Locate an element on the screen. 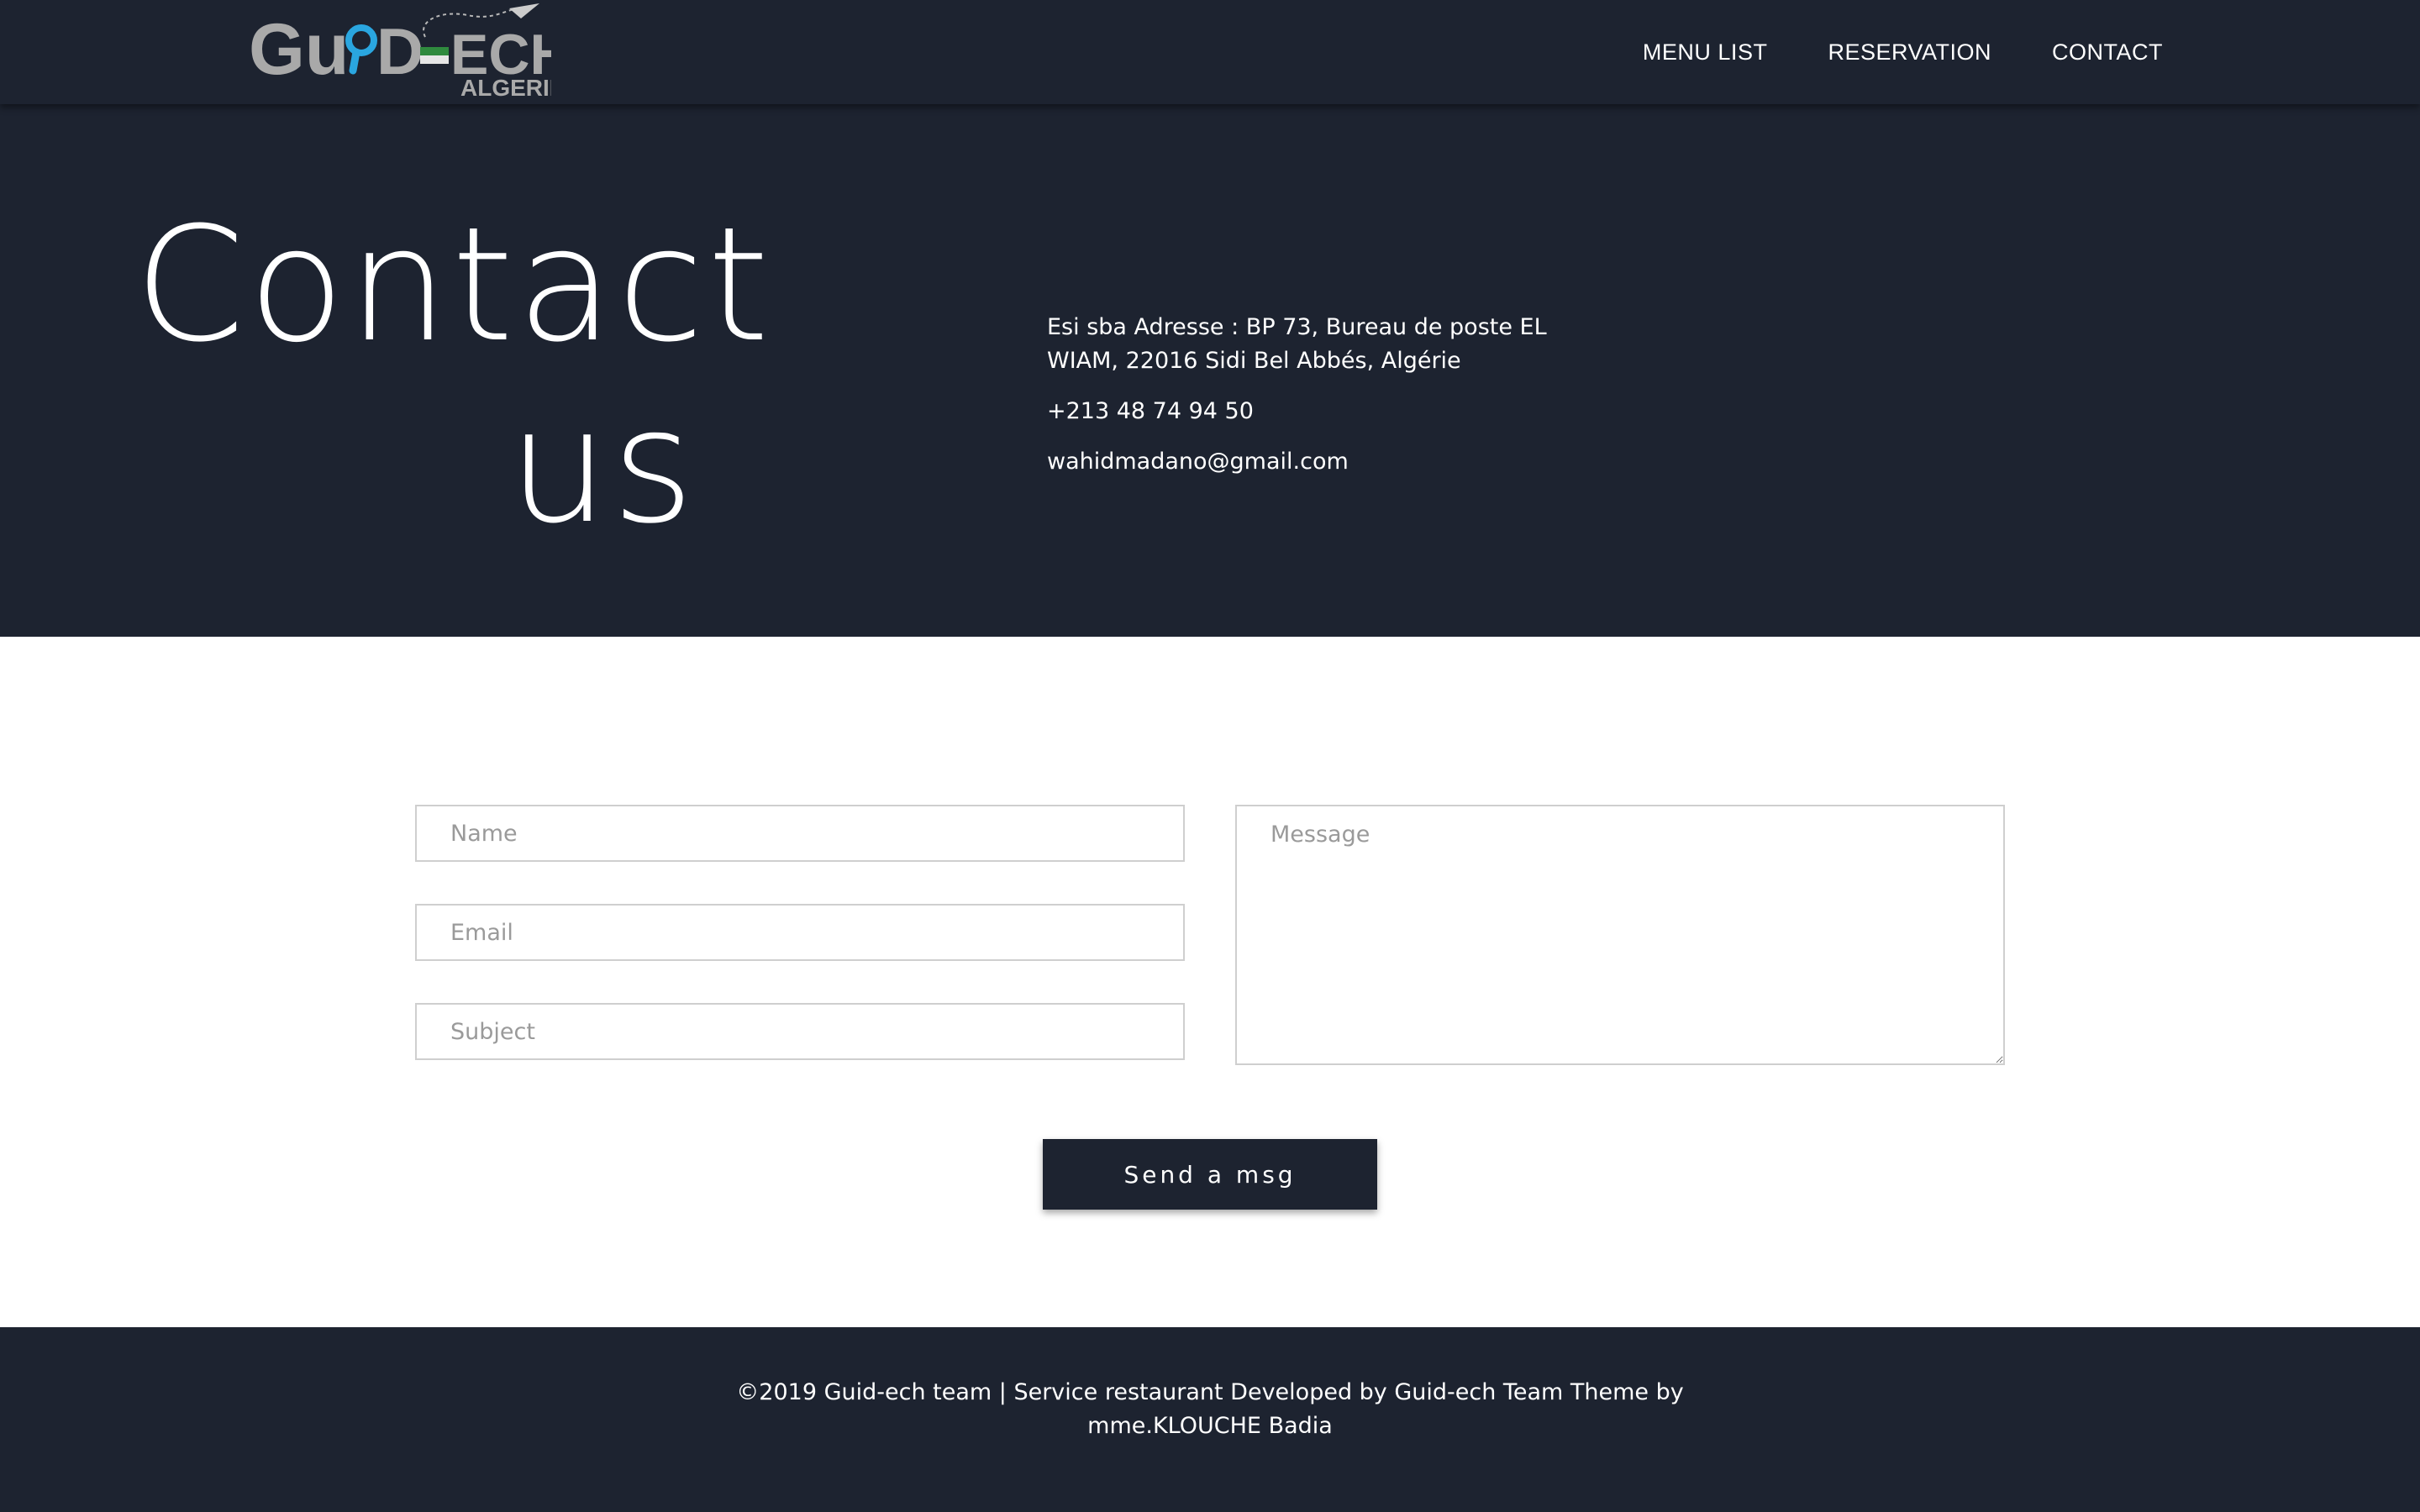 This screenshot has height=1512, width=2420. nav-item-contact: CONTACT is located at coordinates (2107, 52).